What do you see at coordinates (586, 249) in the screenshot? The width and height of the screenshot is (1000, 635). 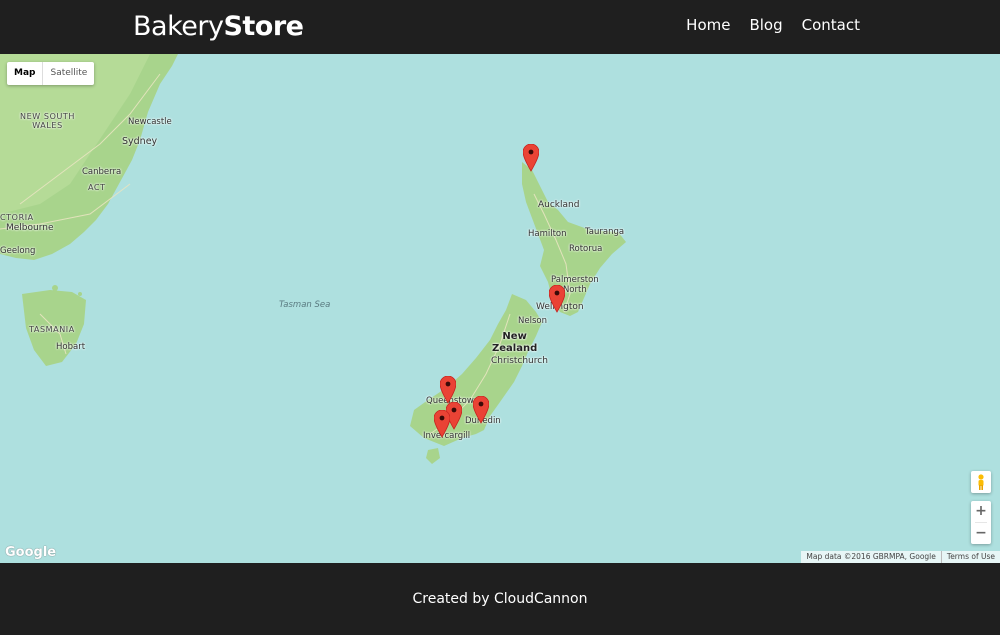 I see `label-rotorua: Rotorua` at bounding box center [586, 249].